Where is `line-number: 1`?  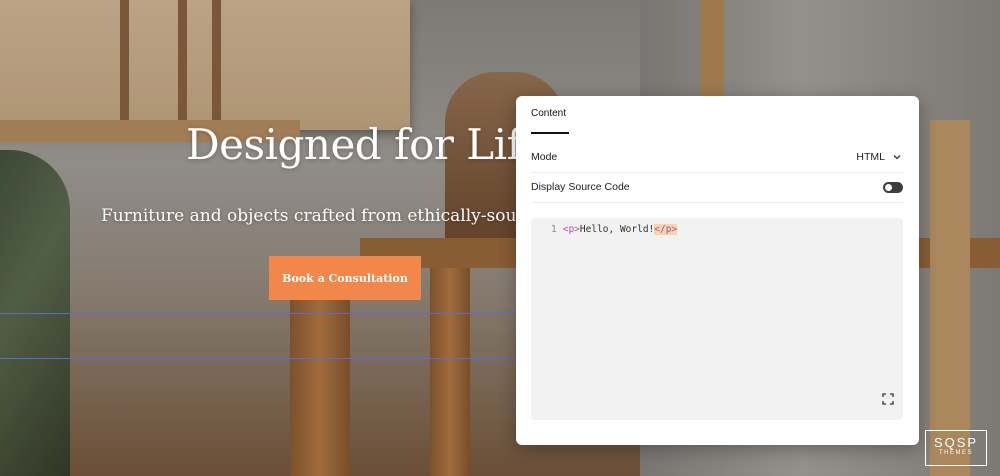 line-number: 1 is located at coordinates (554, 229).